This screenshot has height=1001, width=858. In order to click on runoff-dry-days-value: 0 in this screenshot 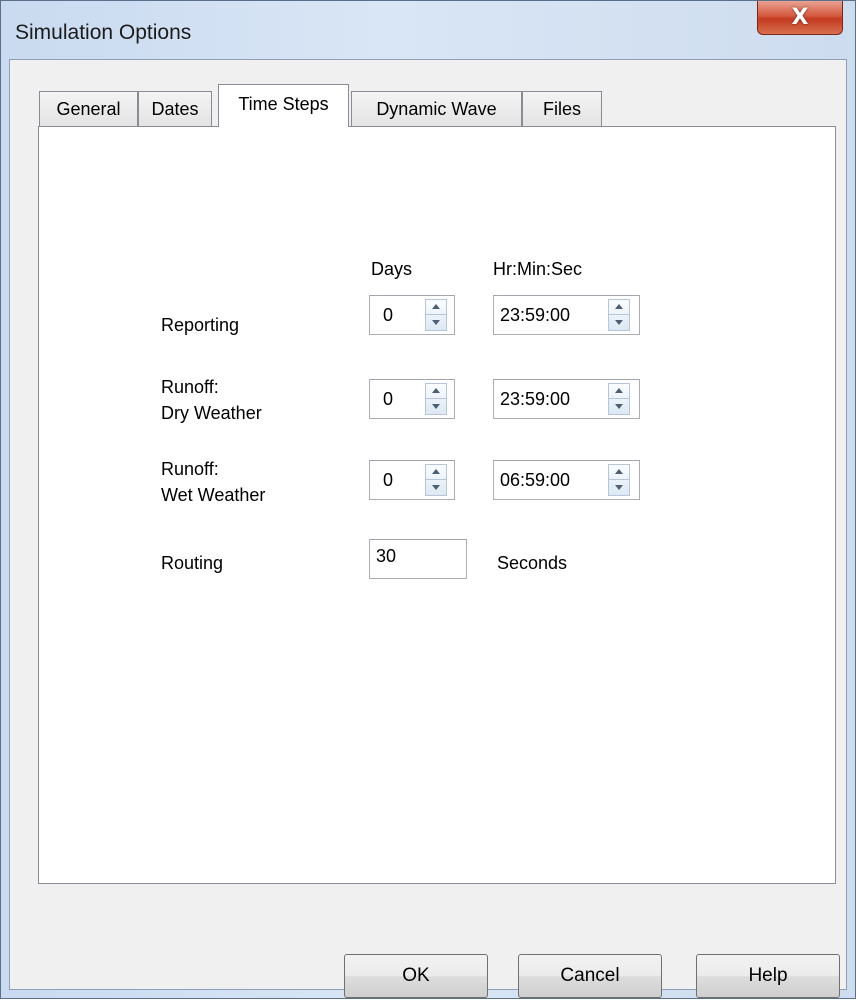, I will do `click(388, 399)`.